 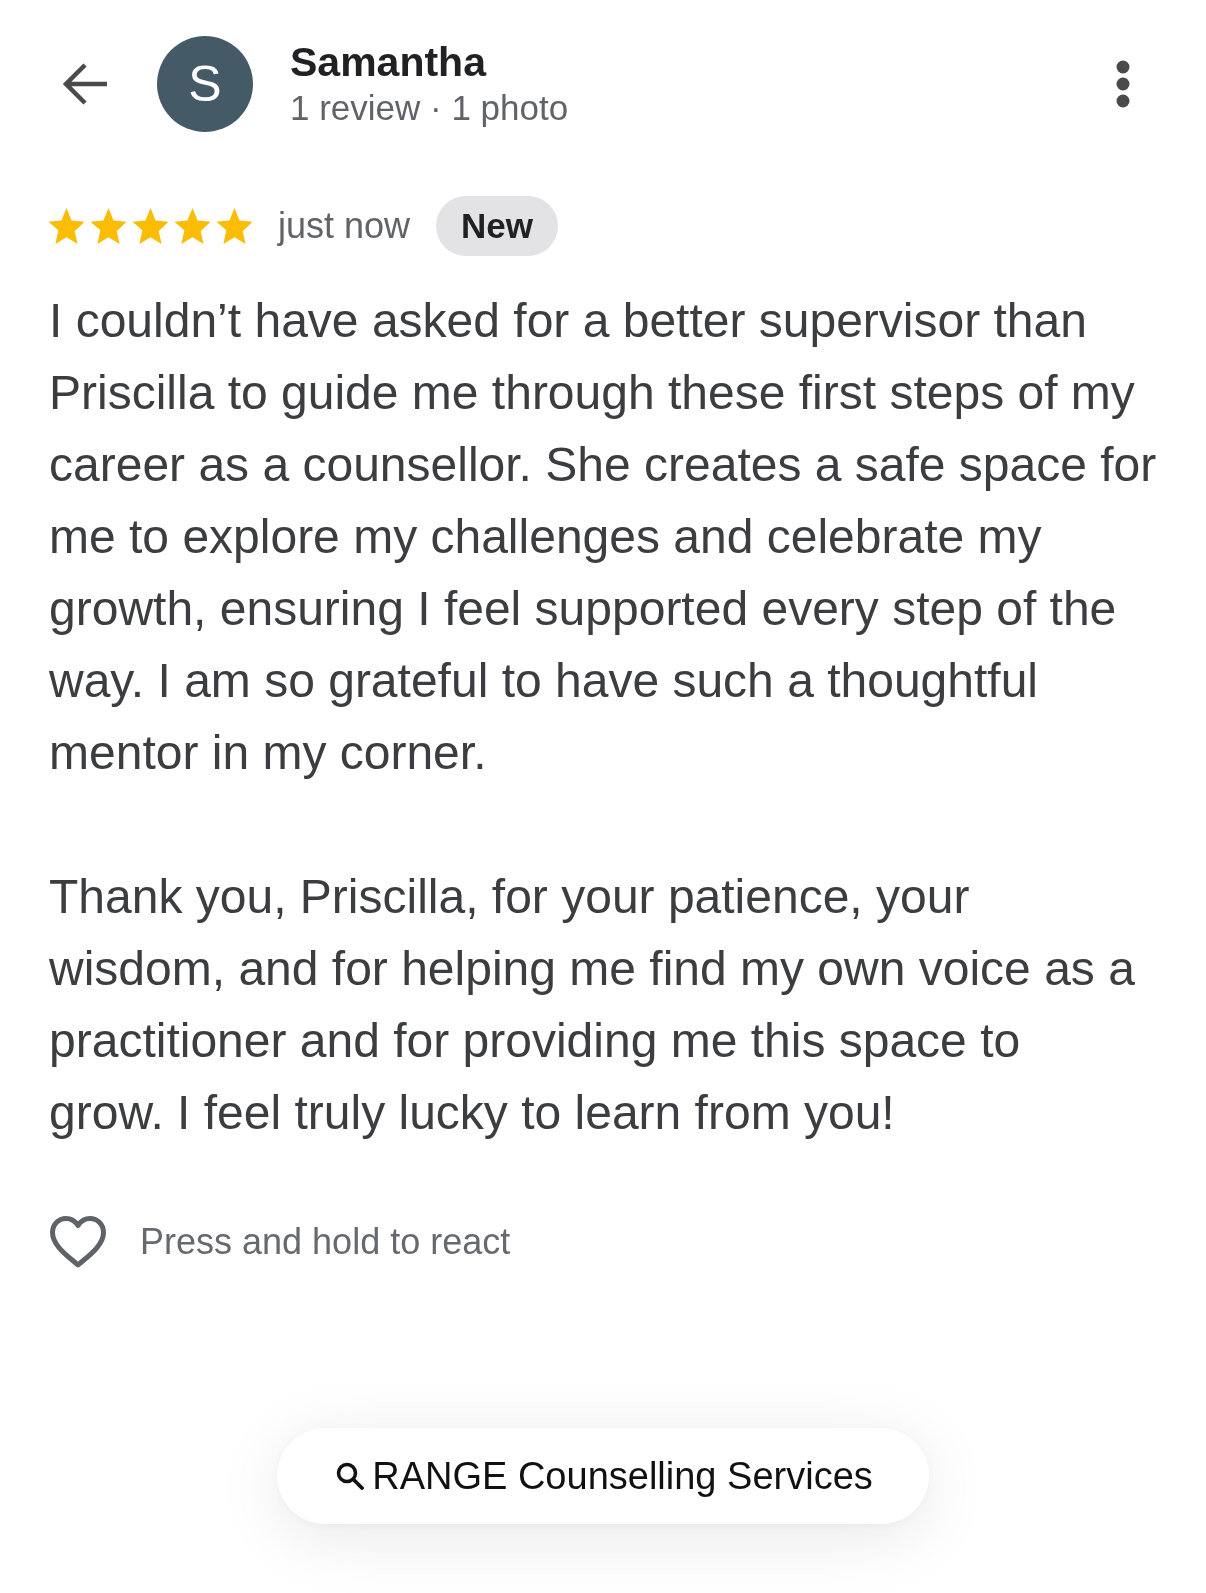 I want to click on new-badge: New, so click(x=497, y=226).